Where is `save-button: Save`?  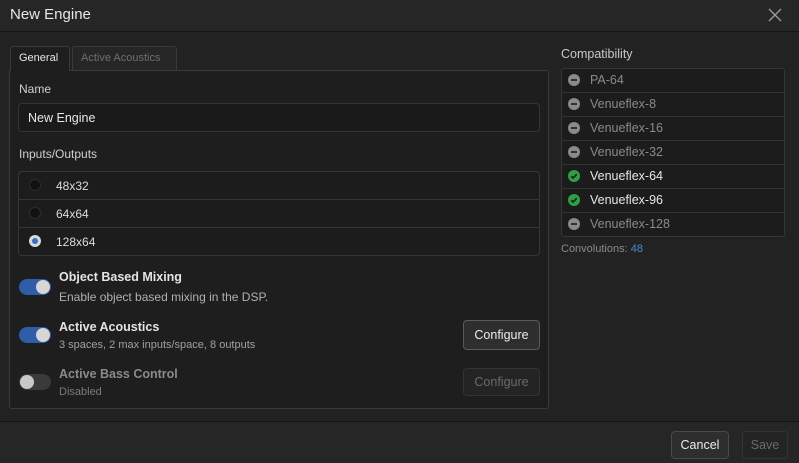 save-button: Save is located at coordinates (765, 445).